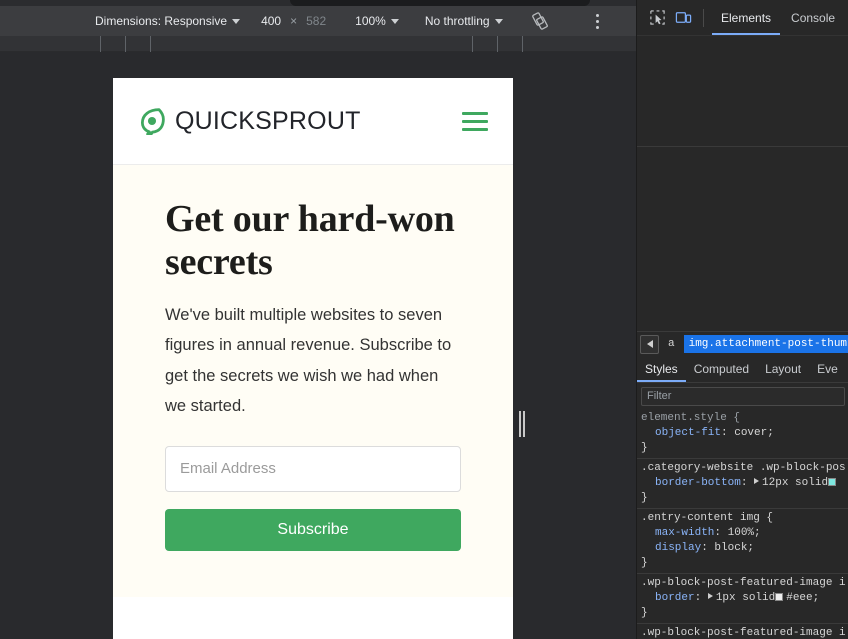 This screenshot has height=639, width=848. Describe the element at coordinates (310, 240) in the screenshot. I see `hero-heading: Get our hard-won secrets` at that location.